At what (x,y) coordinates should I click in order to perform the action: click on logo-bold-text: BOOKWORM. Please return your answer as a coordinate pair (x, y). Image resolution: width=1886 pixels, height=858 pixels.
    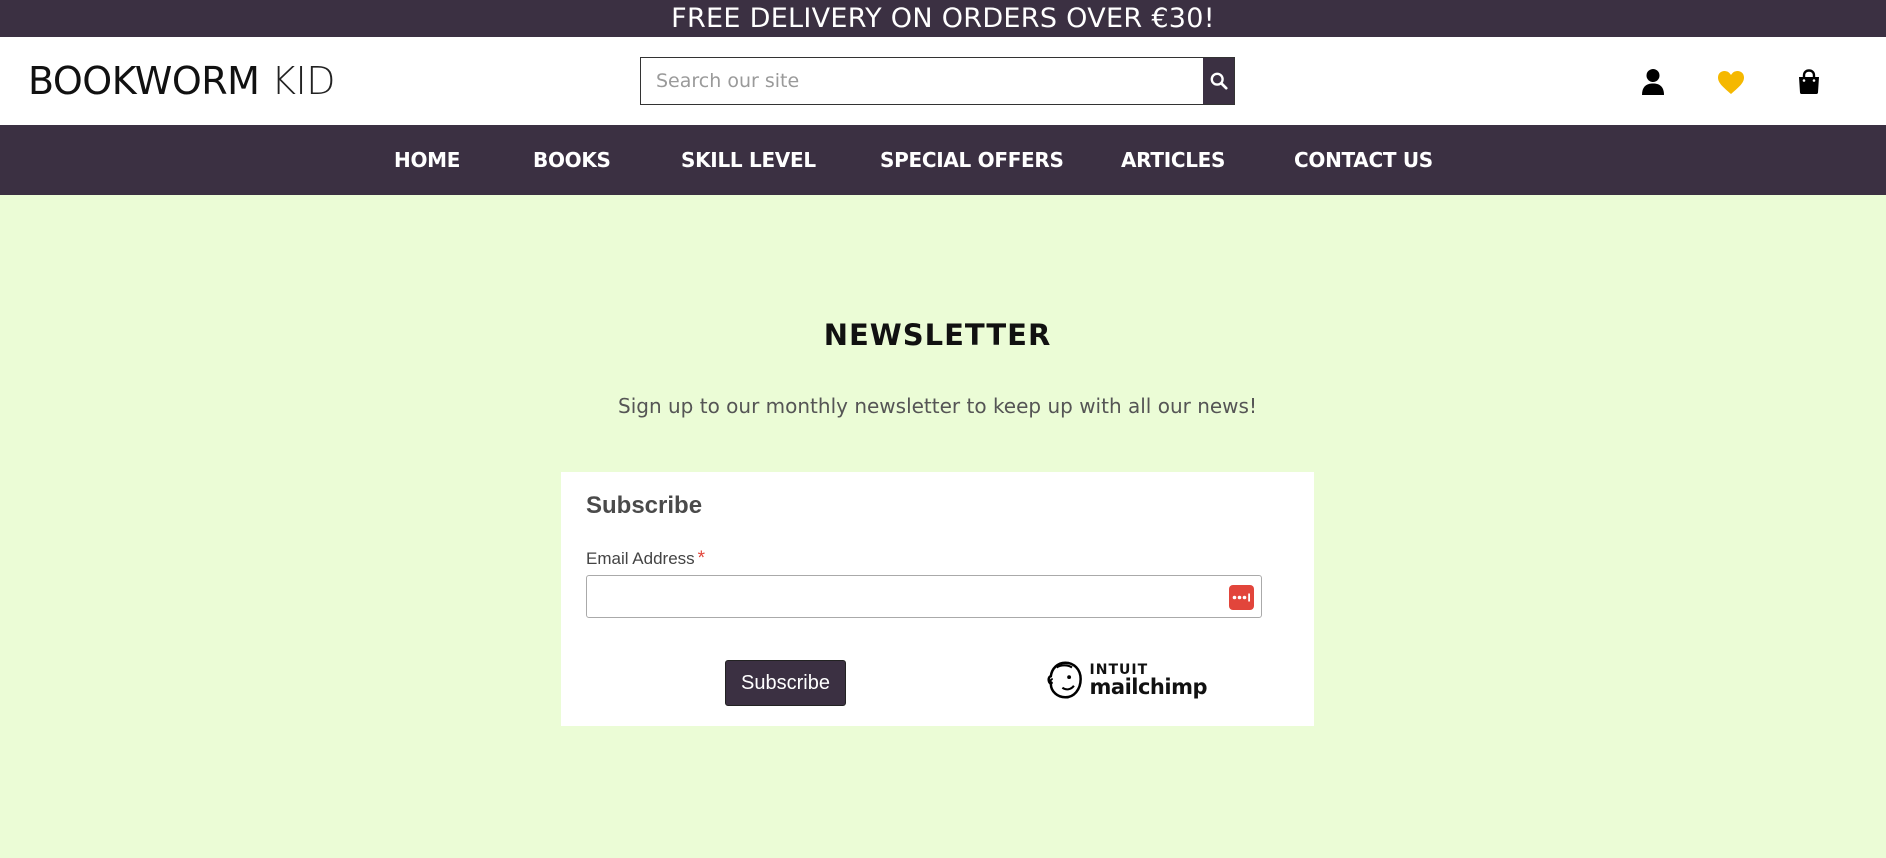
    Looking at the image, I should click on (144, 81).